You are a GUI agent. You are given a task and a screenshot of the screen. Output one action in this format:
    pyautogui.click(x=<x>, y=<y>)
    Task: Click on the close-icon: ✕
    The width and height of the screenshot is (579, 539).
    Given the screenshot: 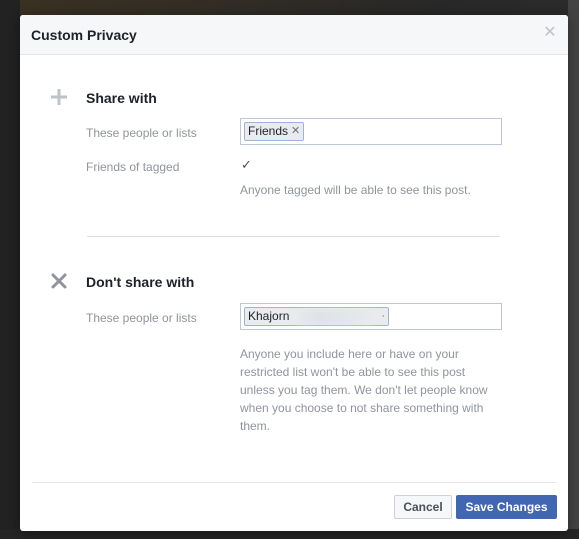 What is the action you would take?
    pyautogui.click(x=550, y=33)
    